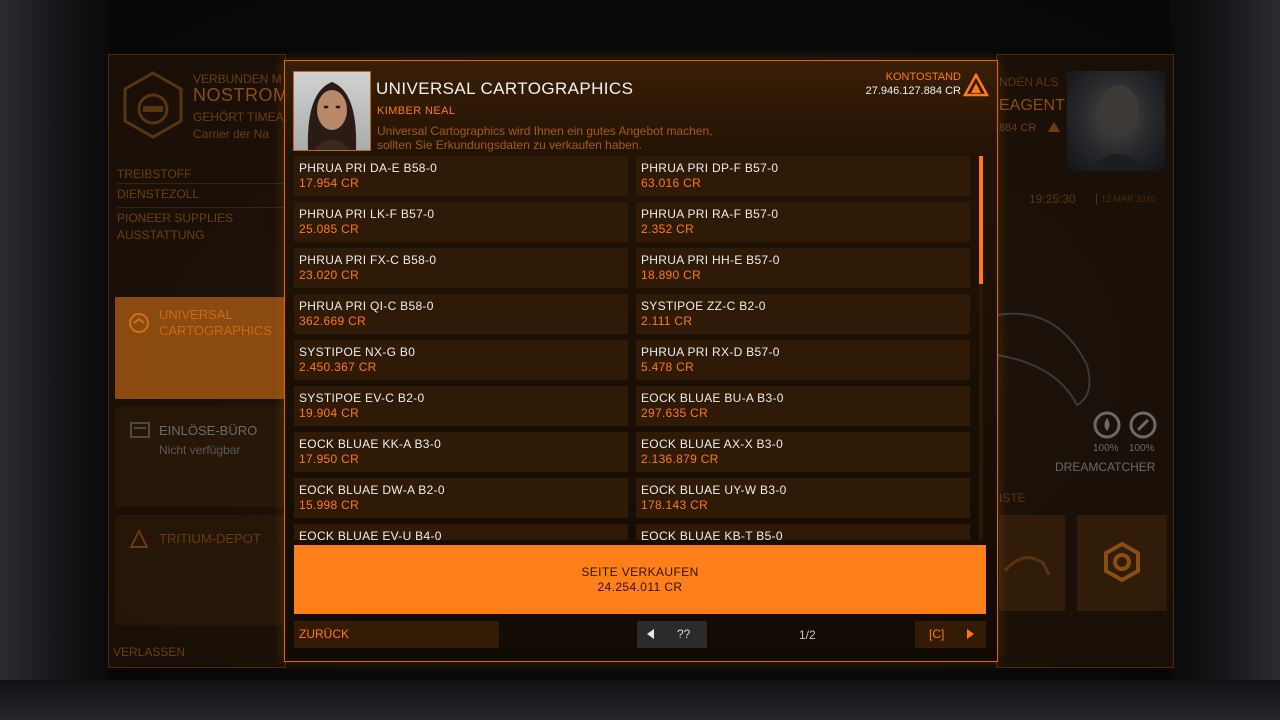 The image size is (1280, 720). Describe the element at coordinates (329, 183) in the screenshot. I see `system-value: 17.954 CR` at that location.